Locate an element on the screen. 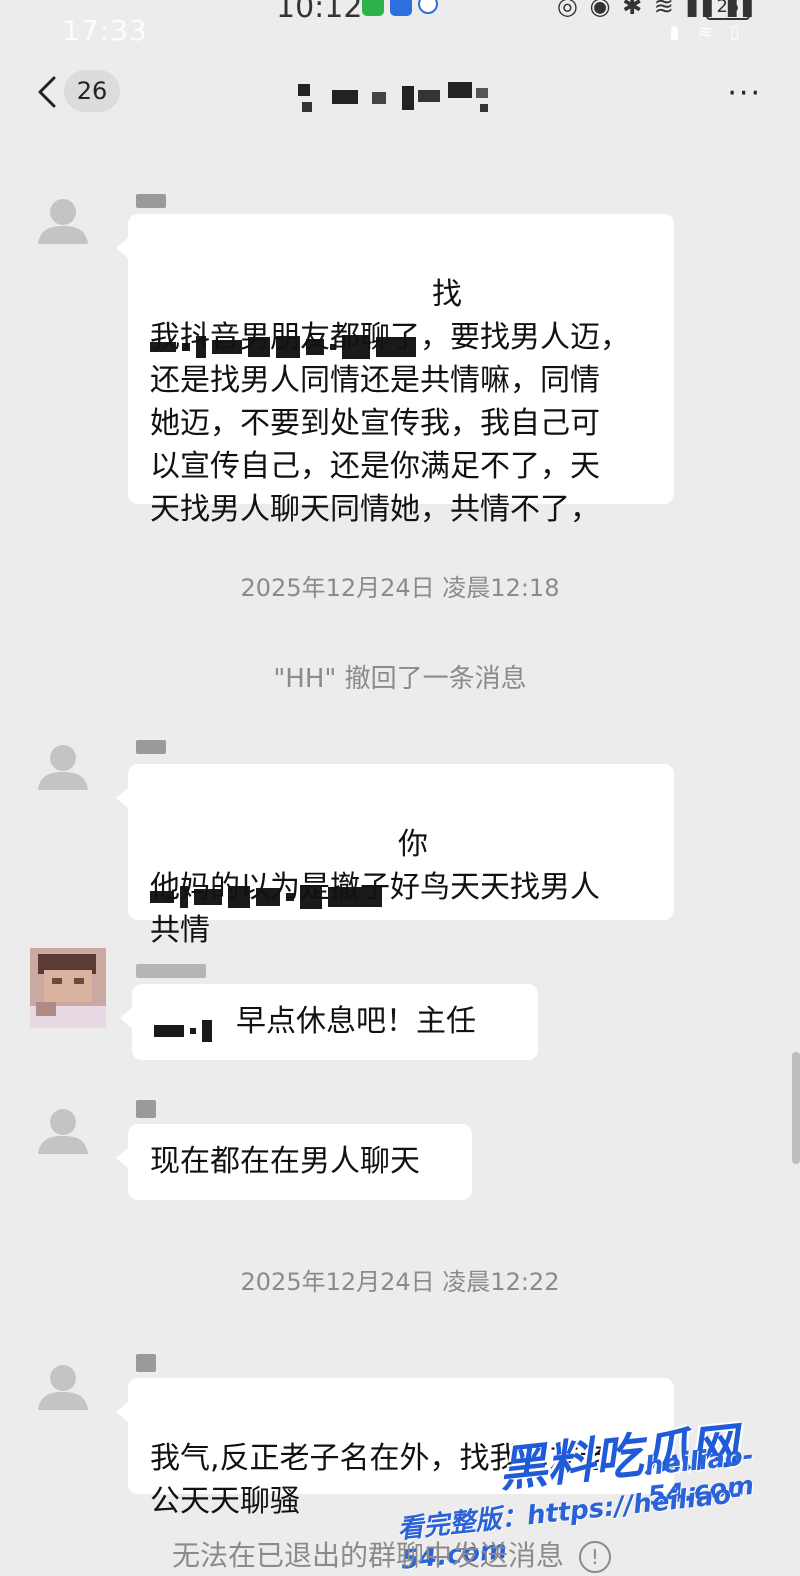 This screenshot has height=1576, width=800. message-bubble: 你 他妈的以为是撤子好鸟天天找男人 共情 is located at coordinates (395, 856).